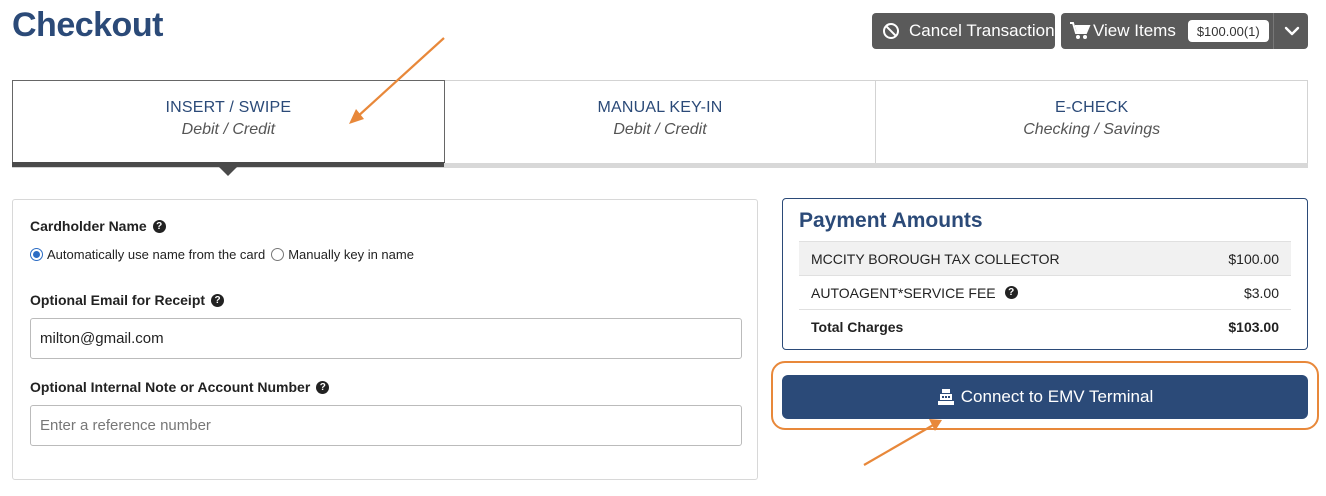 Image resolution: width=1326 pixels, height=496 pixels. What do you see at coordinates (88, 226) in the screenshot?
I see `cardholder-name-text: Cardholder Name` at bounding box center [88, 226].